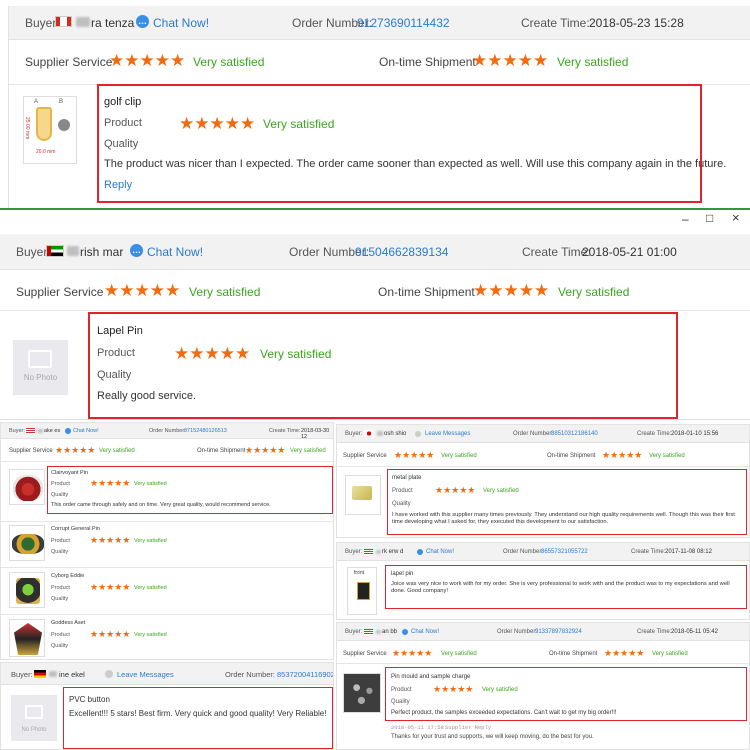 The image size is (750, 750). I want to click on supplier-service-rating: Very satisfied, so click(459, 654).